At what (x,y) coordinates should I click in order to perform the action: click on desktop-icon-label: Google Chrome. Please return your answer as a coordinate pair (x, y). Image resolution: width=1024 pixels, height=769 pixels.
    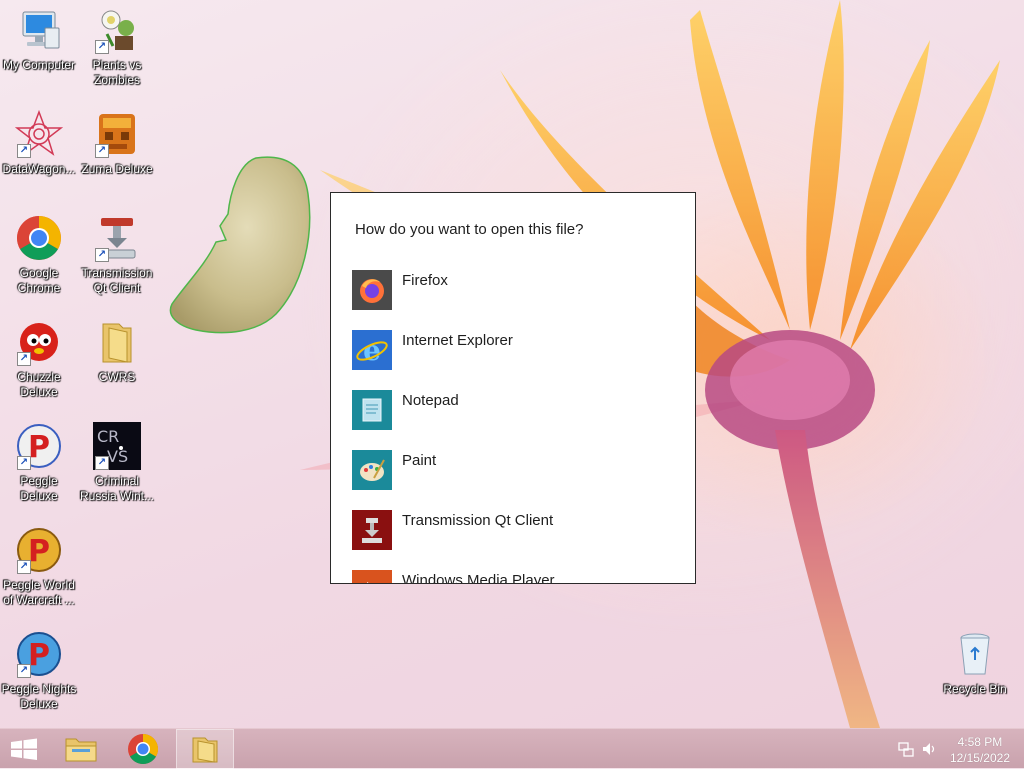
    Looking at the image, I should click on (39, 280).